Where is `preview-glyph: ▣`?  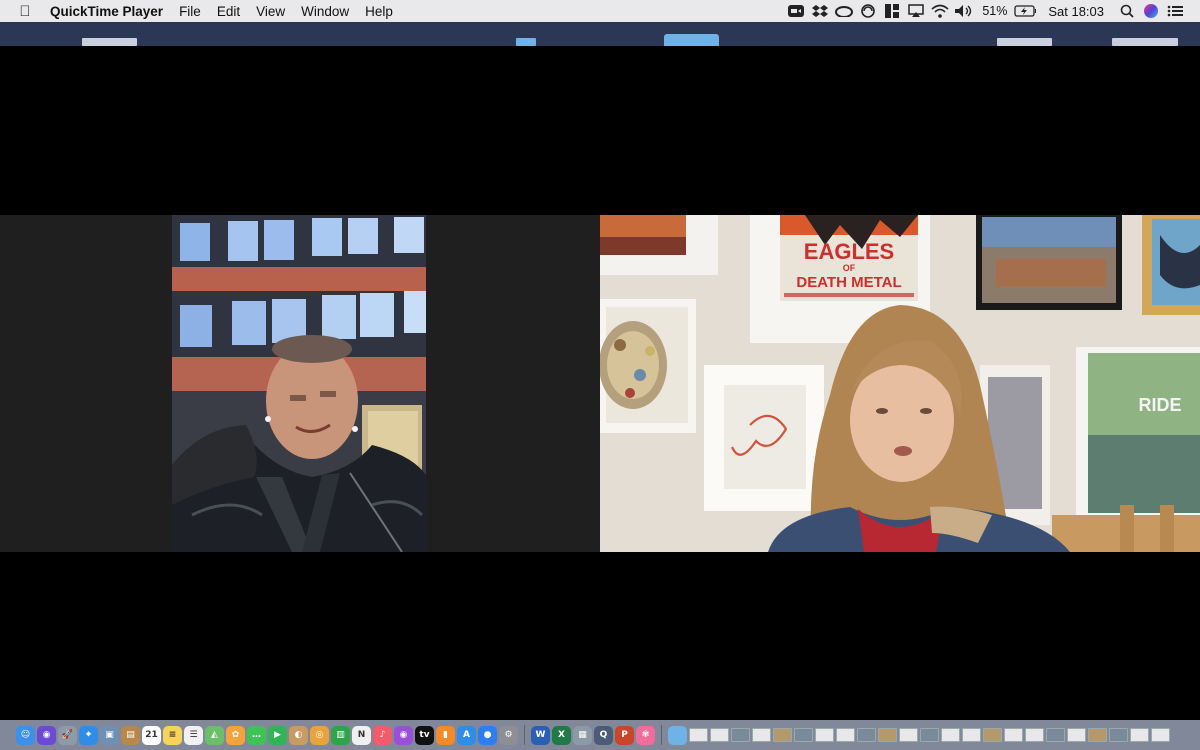 preview-glyph: ▣ is located at coordinates (109, 735).